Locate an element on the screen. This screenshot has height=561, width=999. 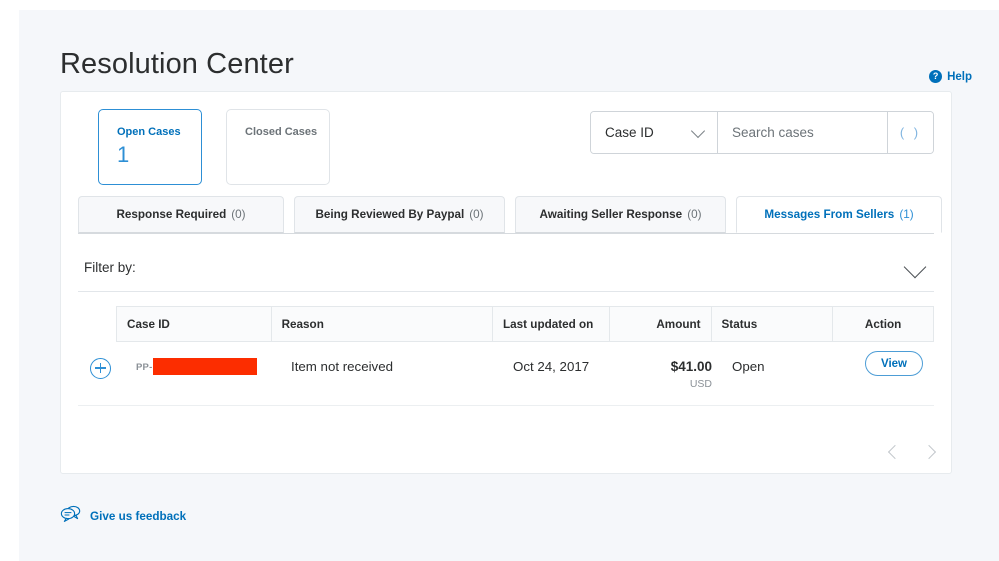
tab-label: Response Required is located at coordinates (171, 214).